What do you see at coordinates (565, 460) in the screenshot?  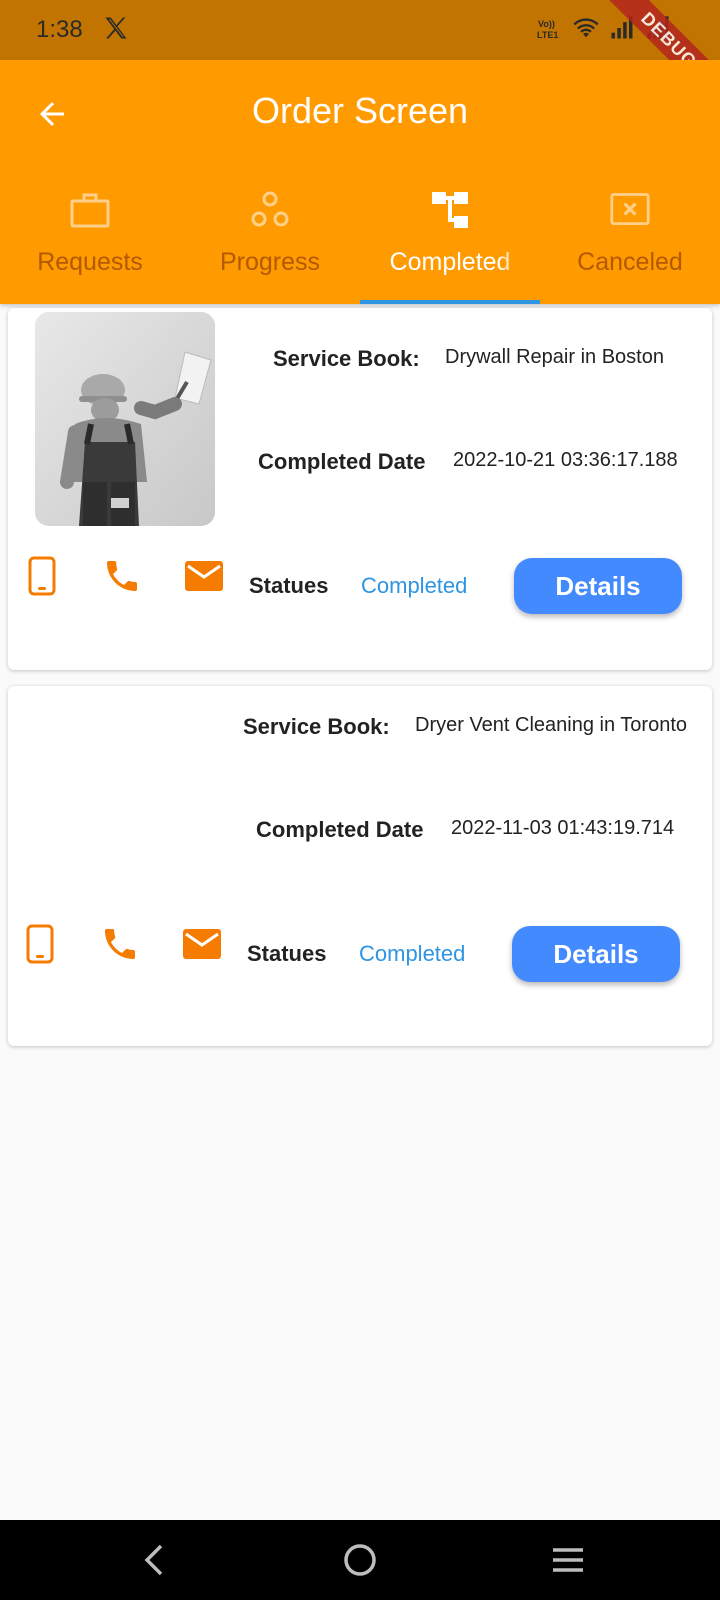 I see `completed-date-value: 2022-10-21 03:36:17.188` at bounding box center [565, 460].